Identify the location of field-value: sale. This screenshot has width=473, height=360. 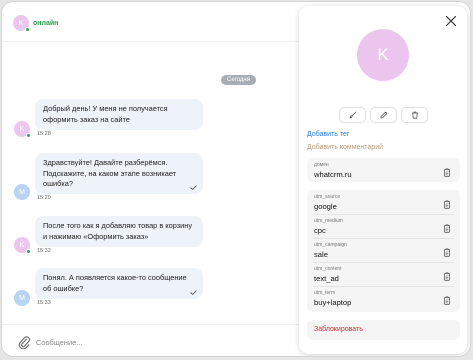
(321, 254).